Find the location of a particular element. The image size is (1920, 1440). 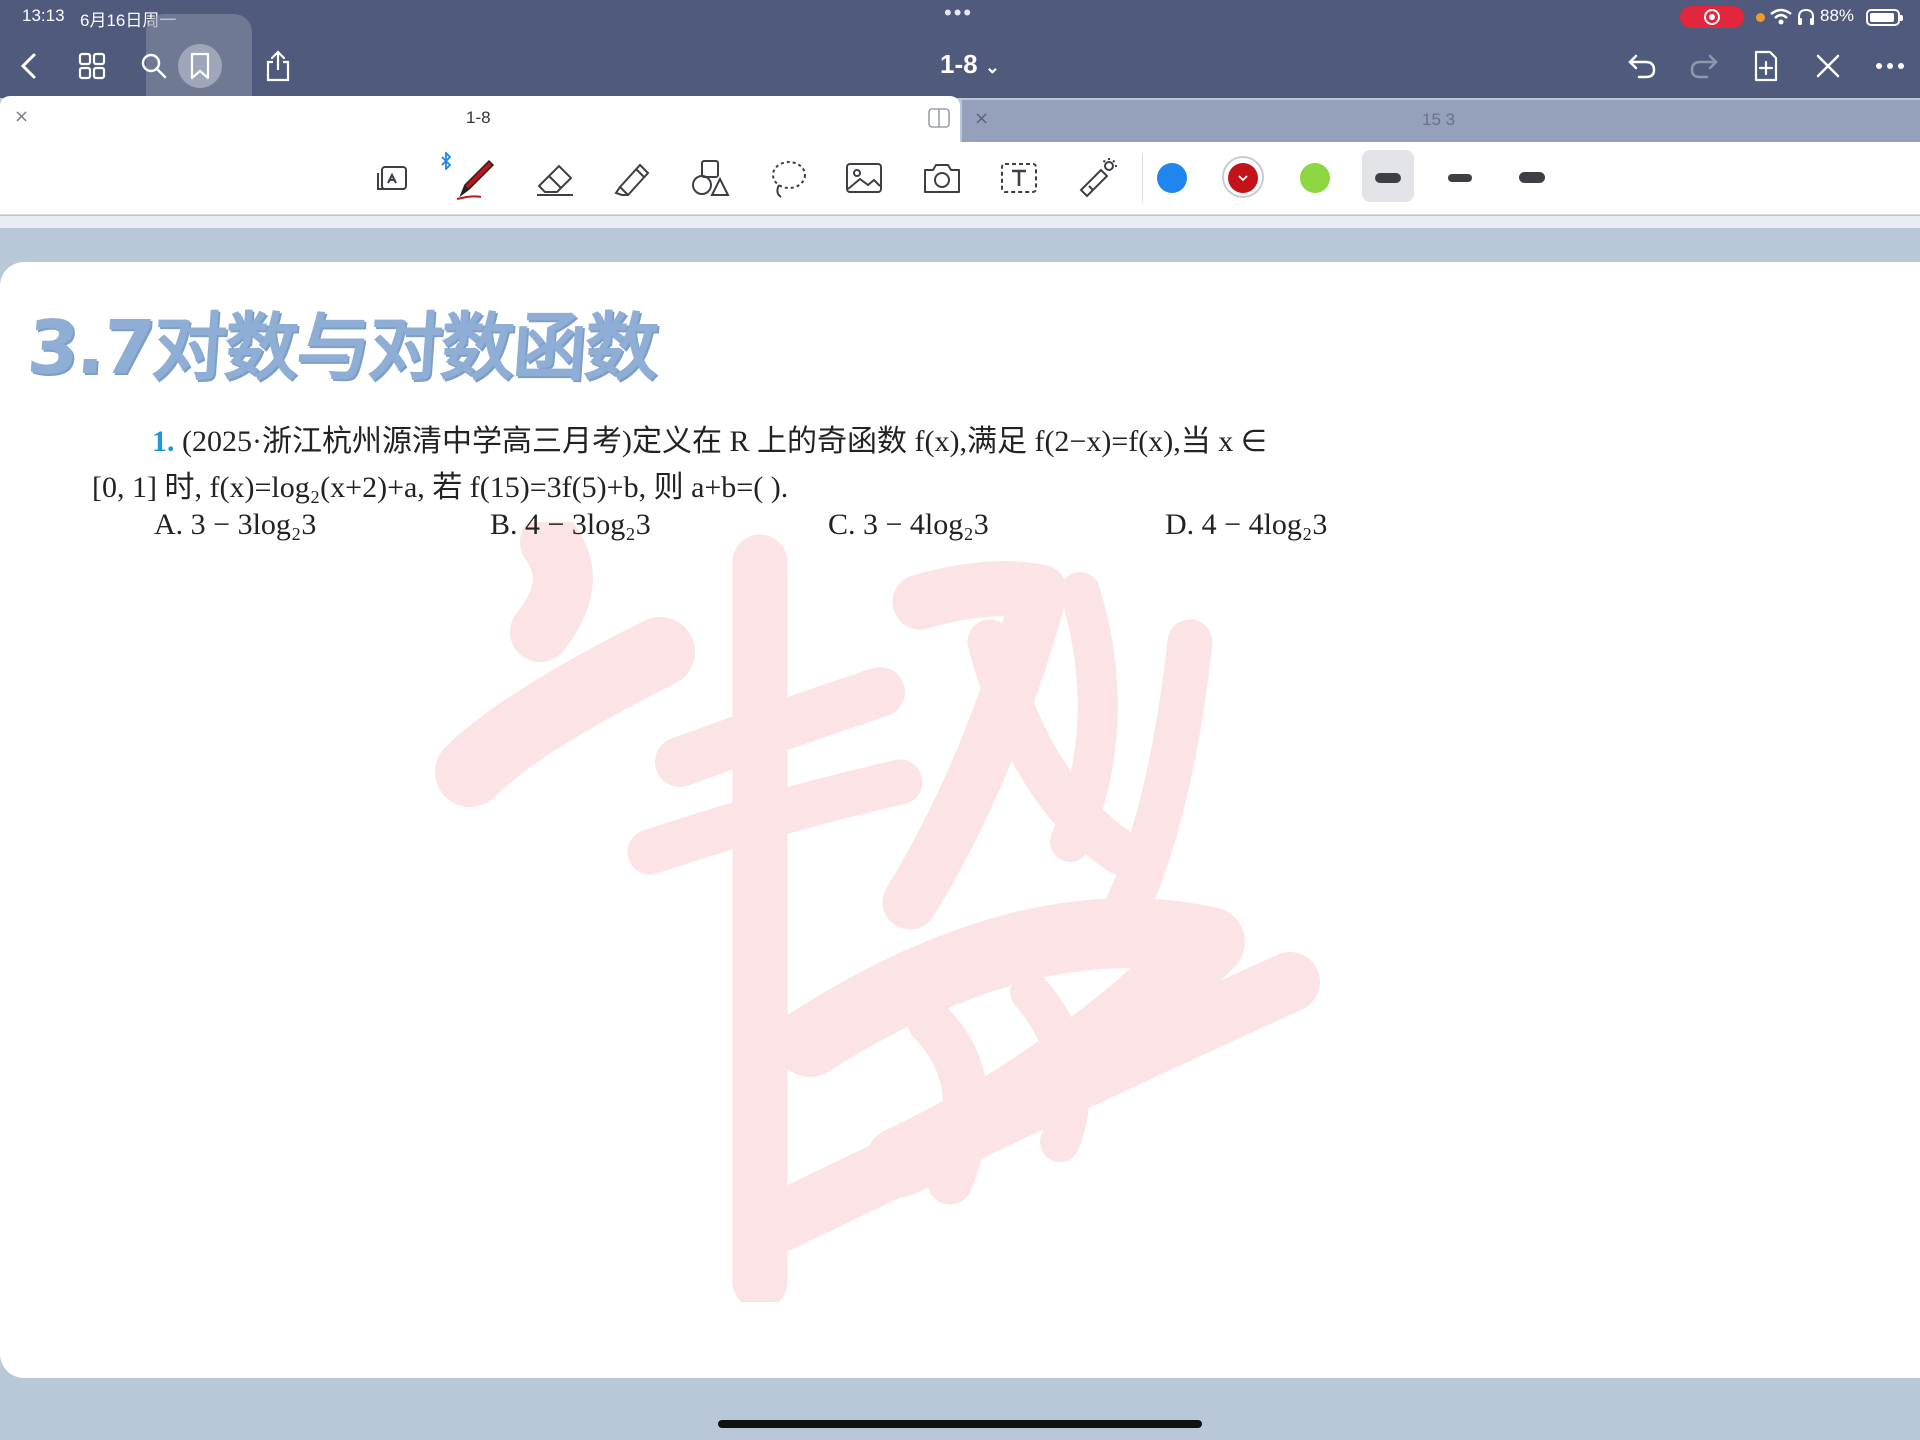

option-d: D. 4 − 4log₂3 is located at coordinates (1246, 525).